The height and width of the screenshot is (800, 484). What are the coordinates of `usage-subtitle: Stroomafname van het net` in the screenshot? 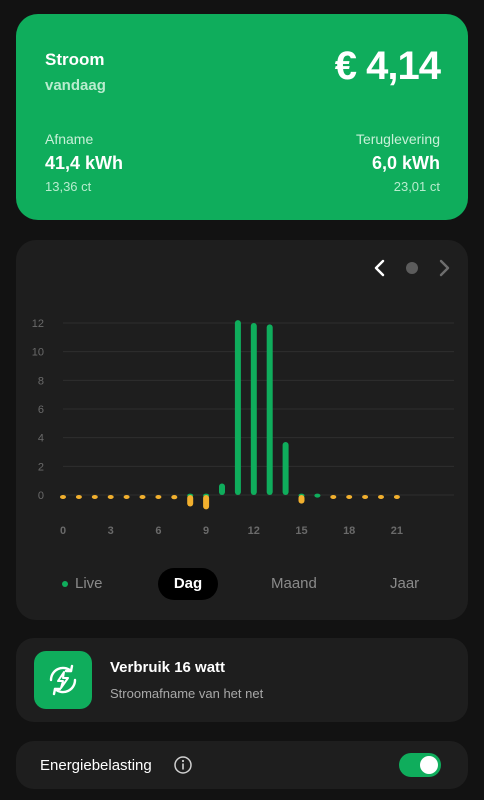 It's located at (187, 693).